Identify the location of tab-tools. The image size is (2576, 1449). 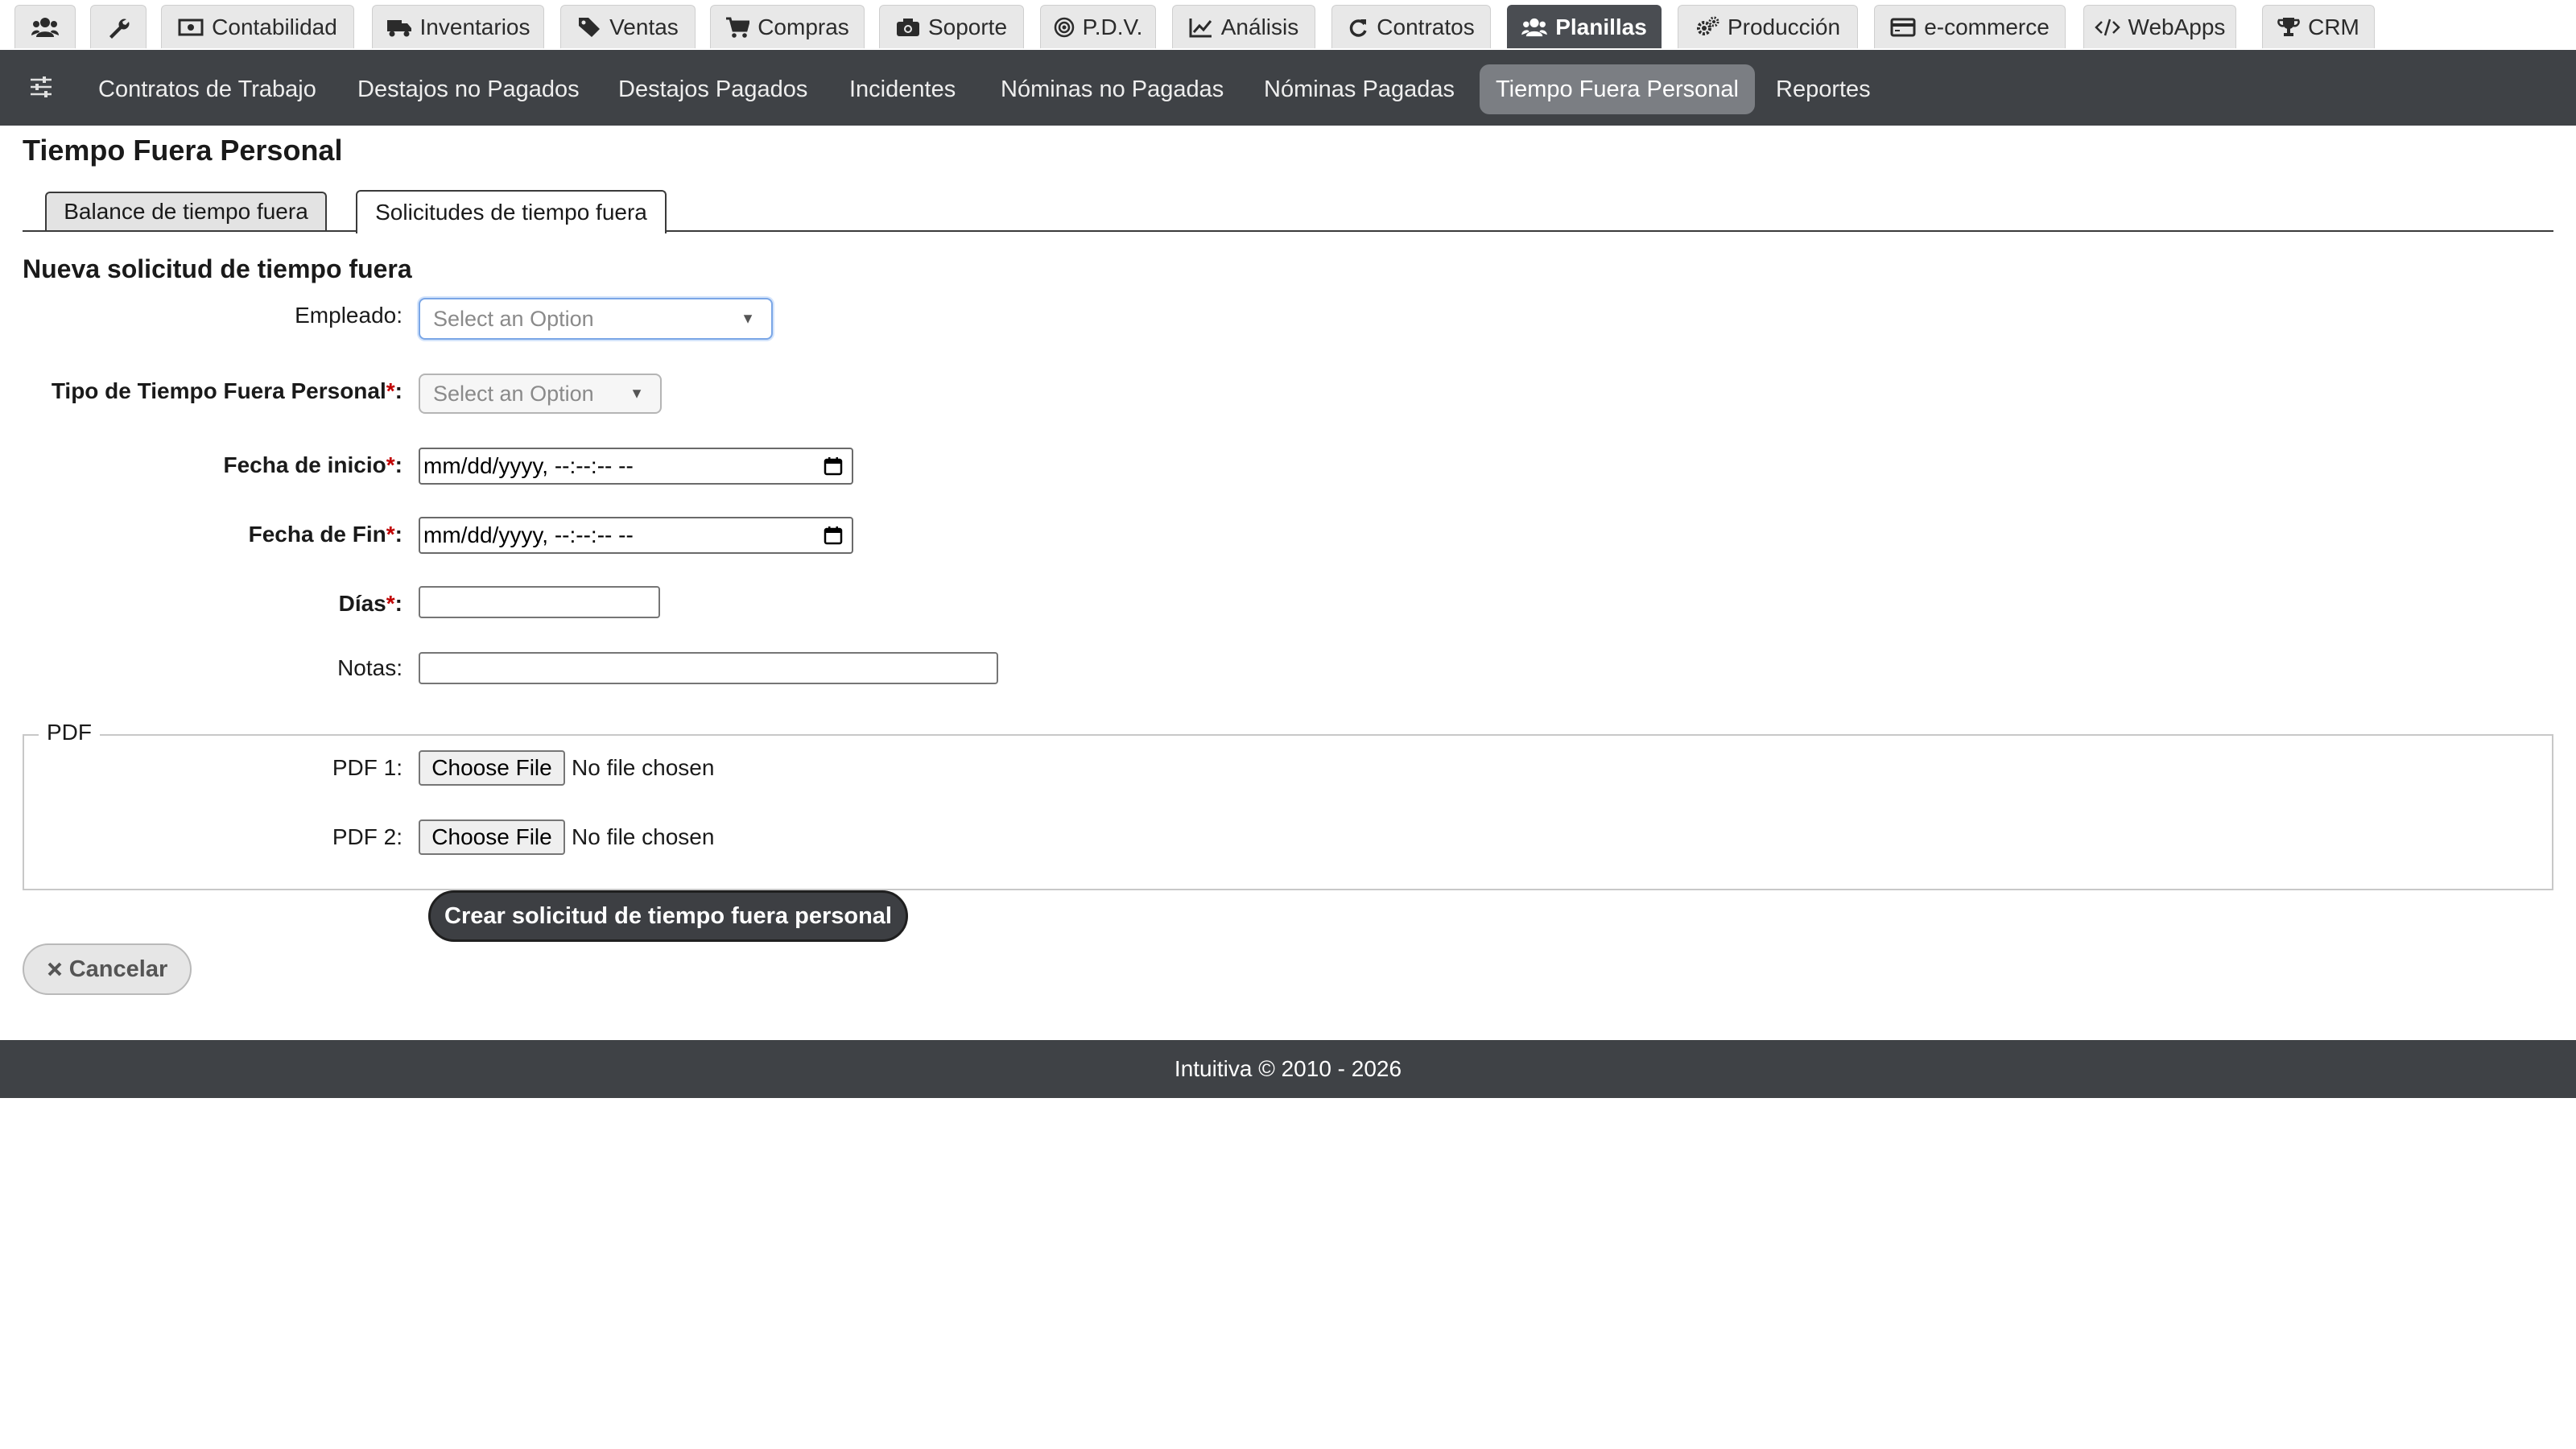
(118, 26).